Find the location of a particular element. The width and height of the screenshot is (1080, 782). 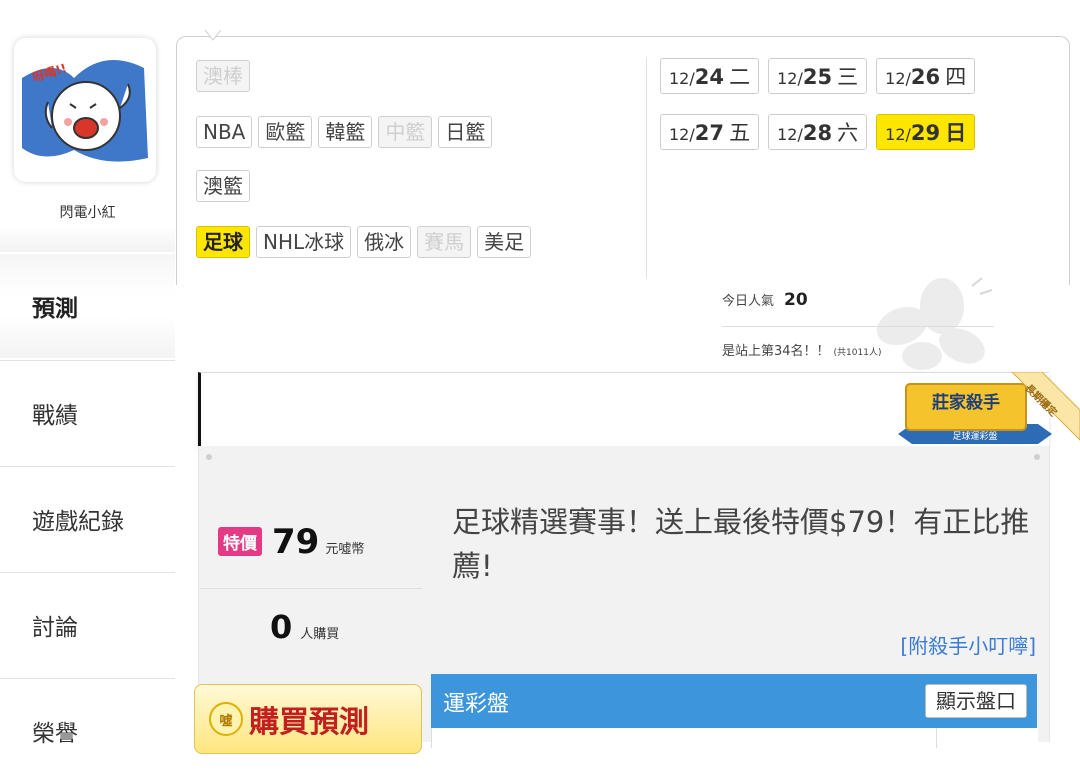

nav-record: 戰績 is located at coordinates (87, 412).